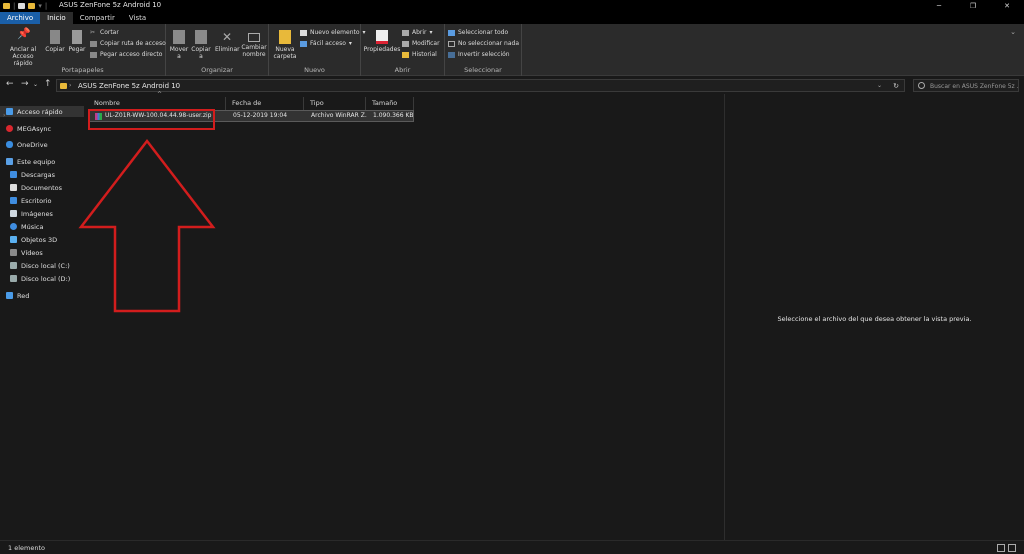 The width and height of the screenshot is (1024, 554). I want to click on open-button: Abrir ▾, so click(417, 32).